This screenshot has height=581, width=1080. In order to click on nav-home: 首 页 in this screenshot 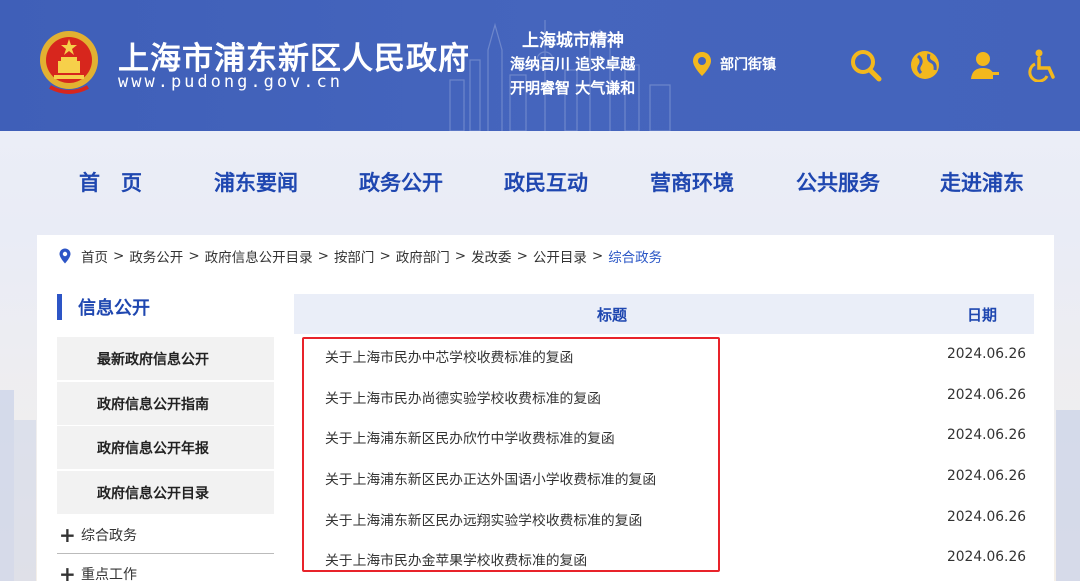, I will do `click(110, 182)`.